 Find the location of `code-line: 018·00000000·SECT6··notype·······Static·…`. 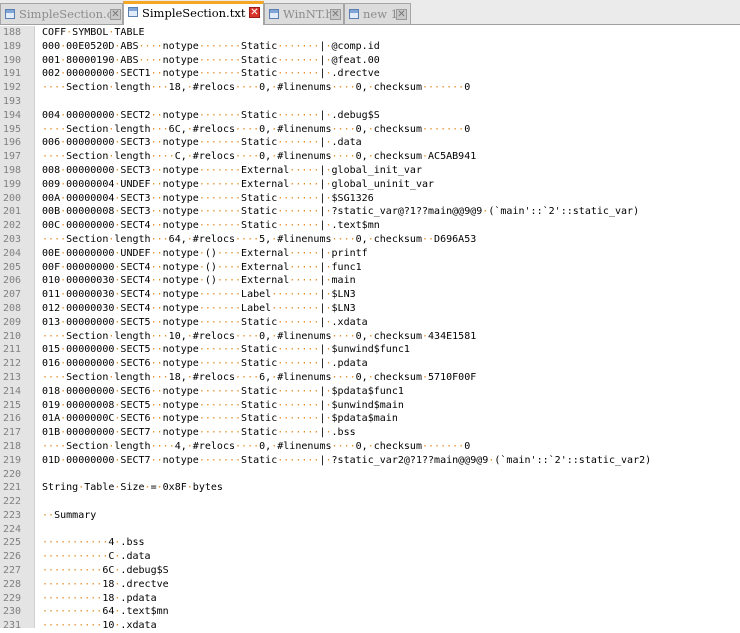

code-line: 018·00000000·SECT6··notype·······Static·… is located at coordinates (223, 391).